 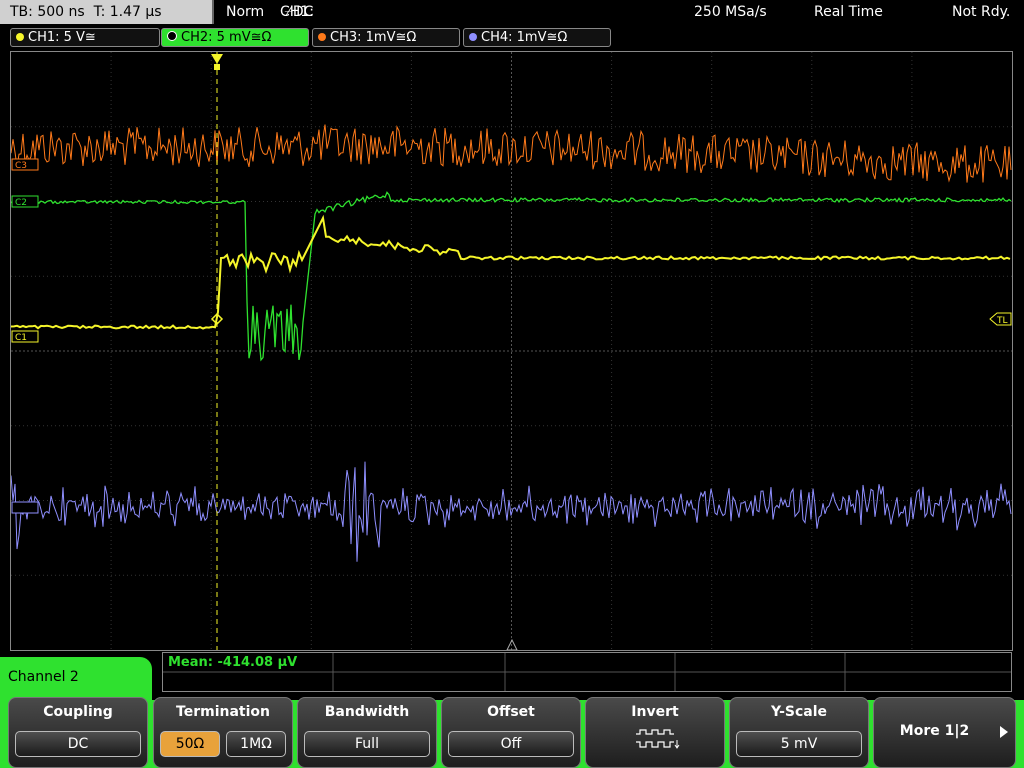 I want to click on trigger-mode: Norm, so click(x=245, y=12).